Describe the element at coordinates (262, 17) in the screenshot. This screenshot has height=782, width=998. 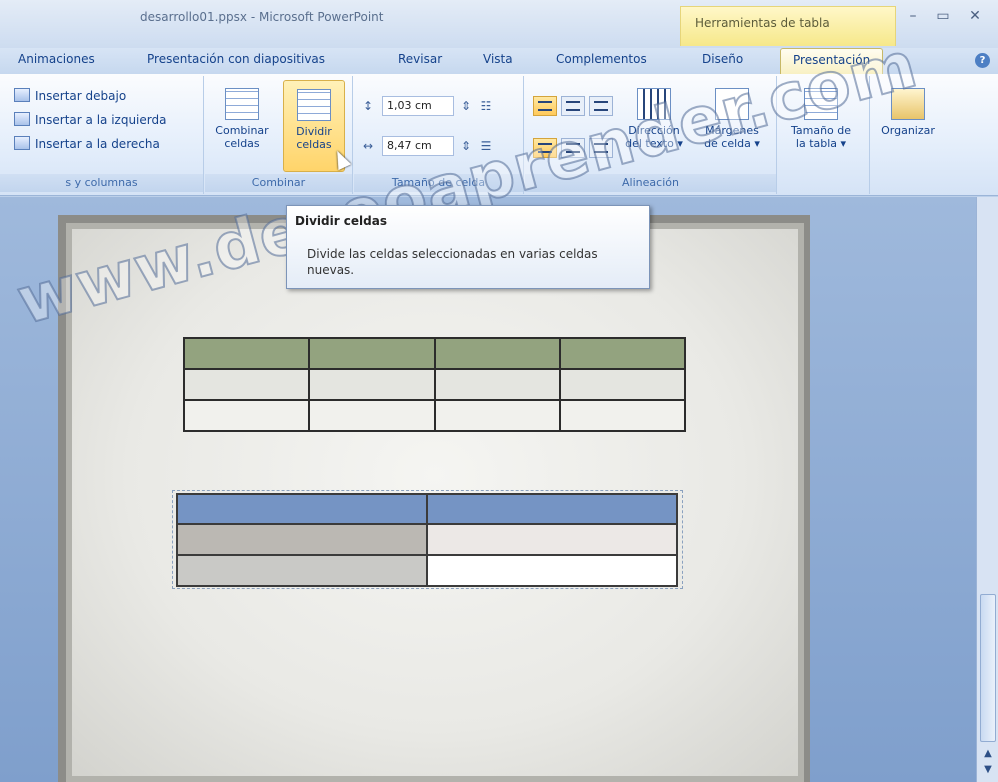
I see `window-title: desarrollo01.ppsx - Microsoft PowerPoint` at that location.